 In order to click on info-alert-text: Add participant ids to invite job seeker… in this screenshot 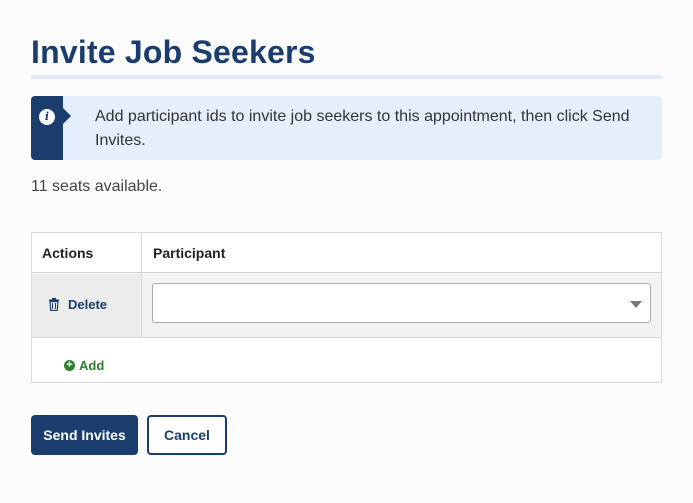, I will do `click(362, 128)`.